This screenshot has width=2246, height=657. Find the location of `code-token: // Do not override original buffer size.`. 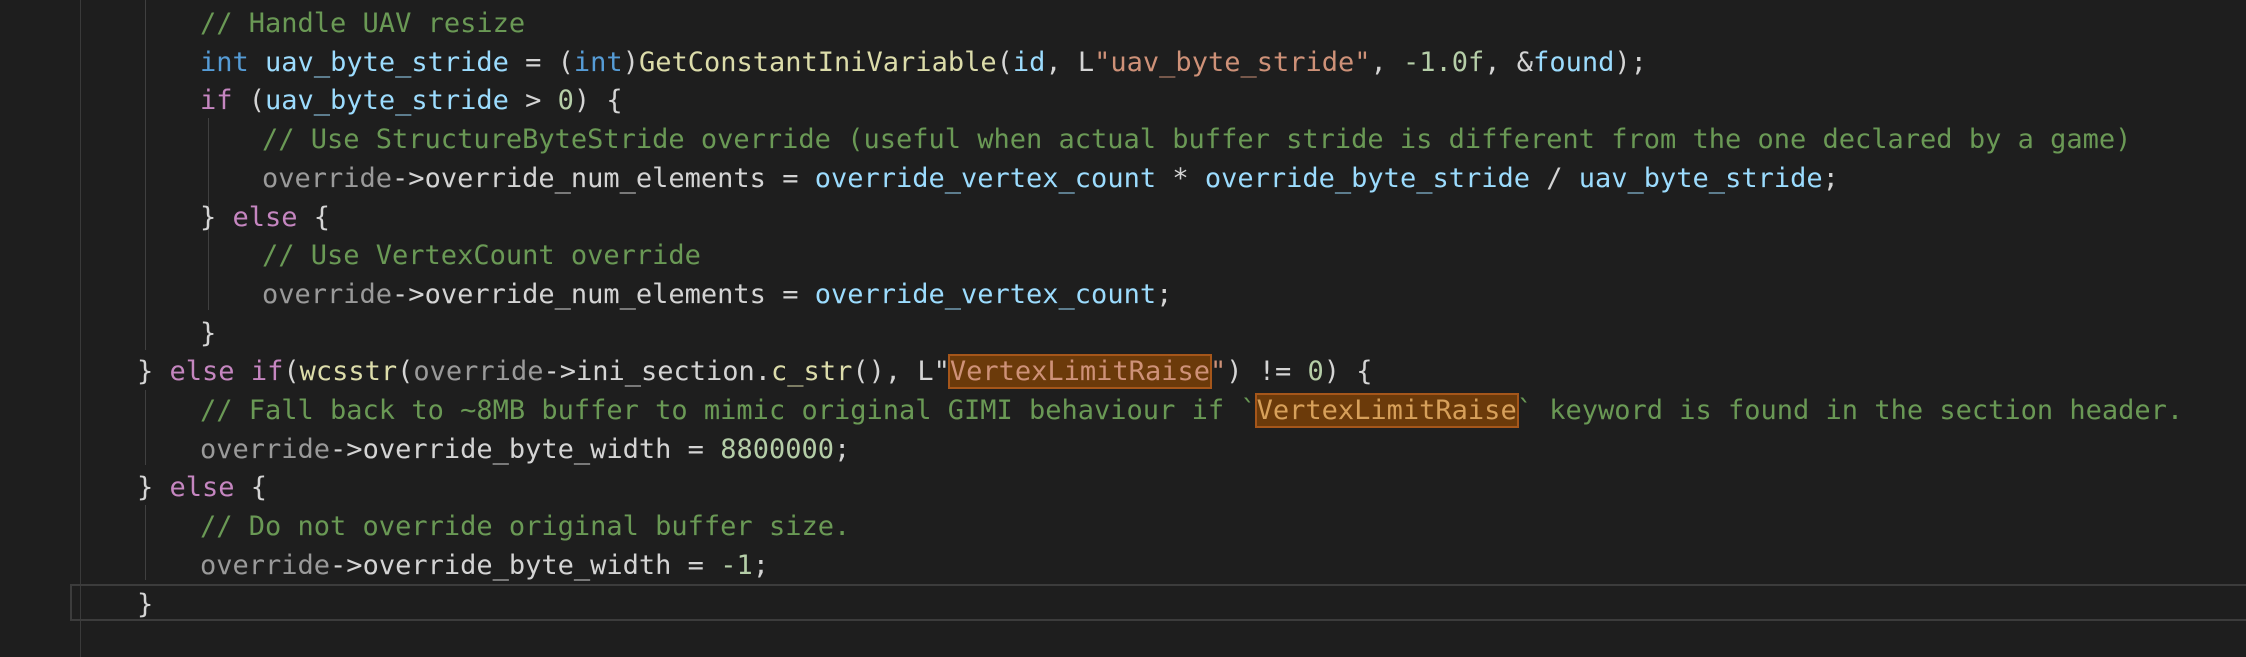

code-token: // Do not override original buffer size. is located at coordinates (525, 527).